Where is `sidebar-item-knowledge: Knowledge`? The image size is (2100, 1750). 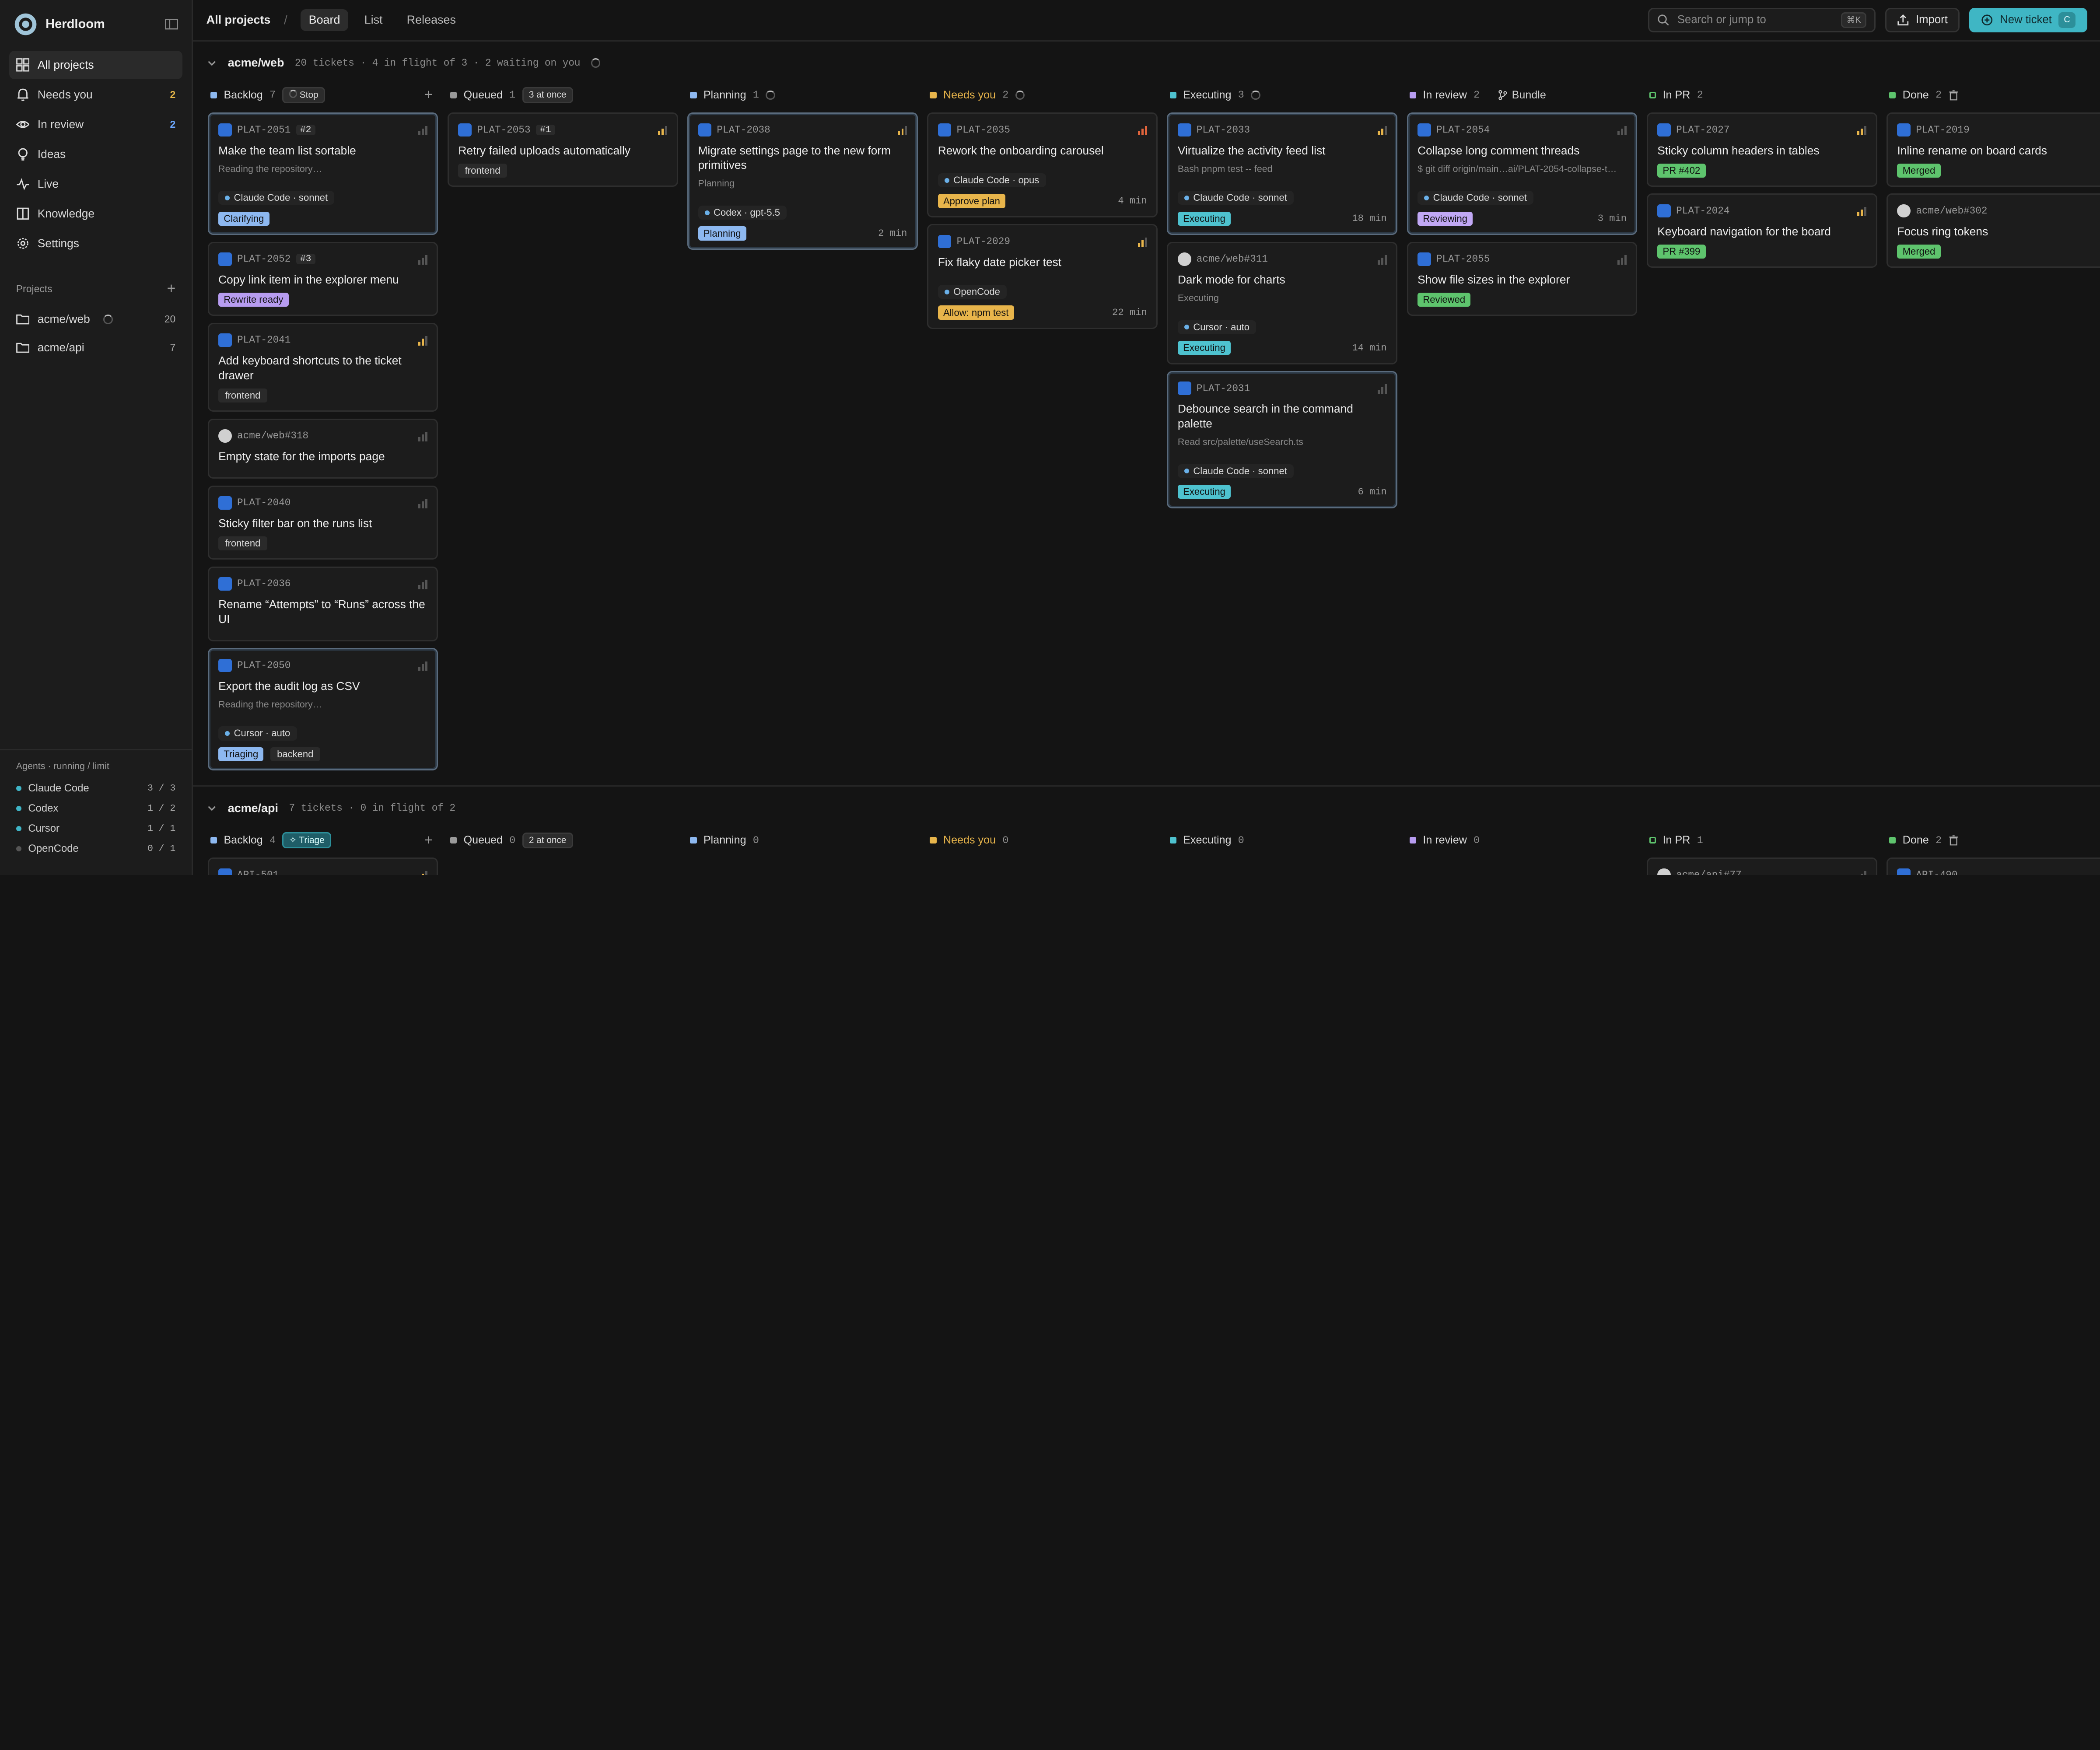 sidebar-item-knowledge: Knowledge is located at coordinates (95, 214).